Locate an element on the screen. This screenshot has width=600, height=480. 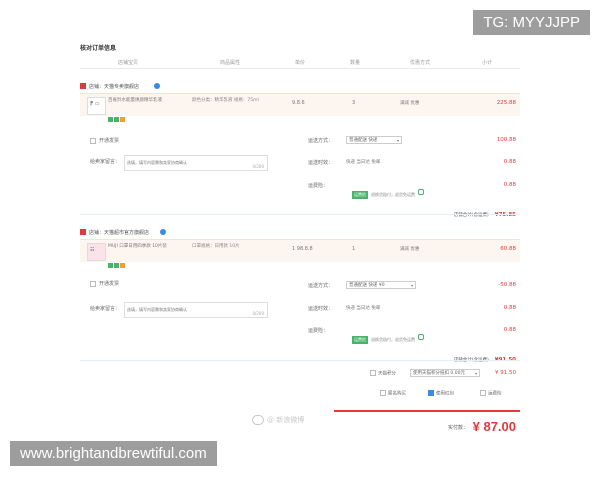
shipping-fee: 100.88 is located at coordinates (506, 140).